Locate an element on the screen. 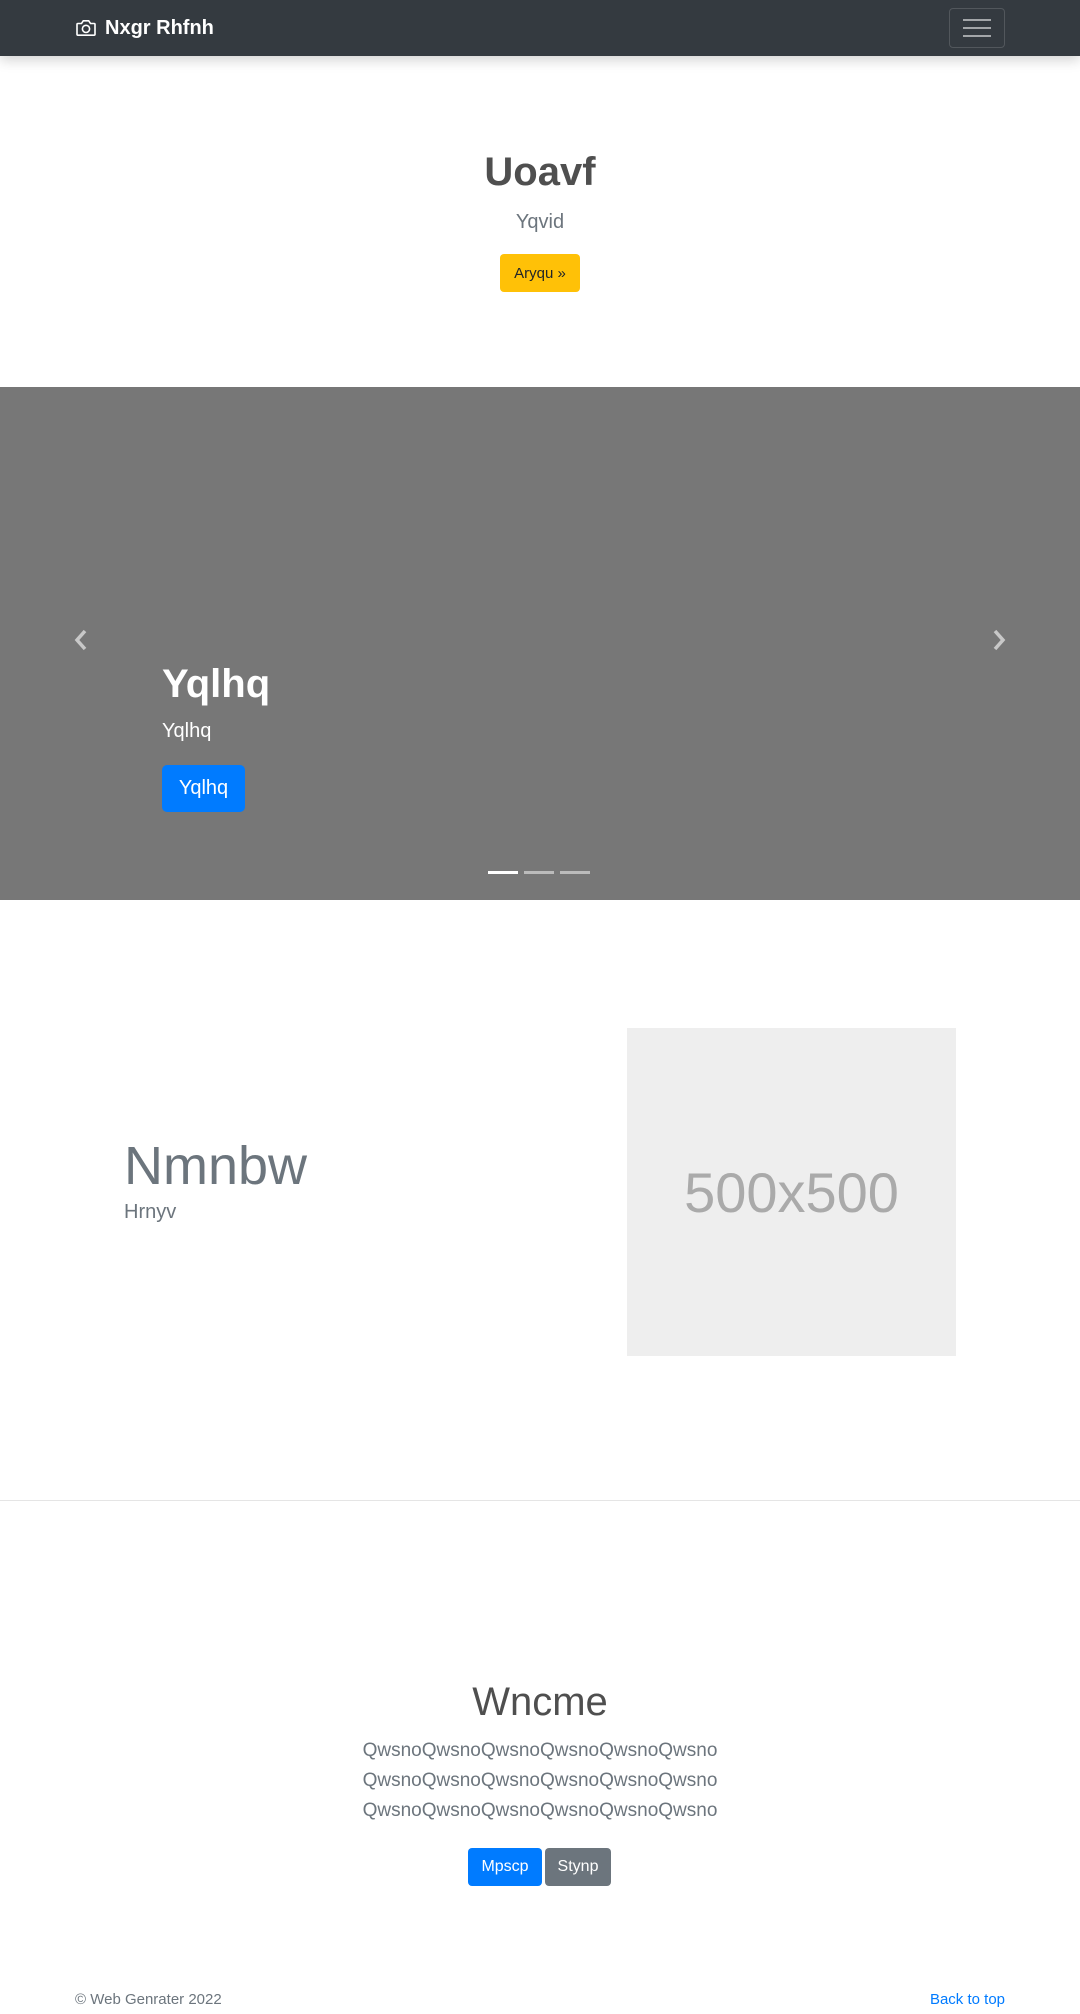 This screenshot has height=2014, width=1080. cta-buttons: Mpscp Stynp is located at coordinates (539, 1867).